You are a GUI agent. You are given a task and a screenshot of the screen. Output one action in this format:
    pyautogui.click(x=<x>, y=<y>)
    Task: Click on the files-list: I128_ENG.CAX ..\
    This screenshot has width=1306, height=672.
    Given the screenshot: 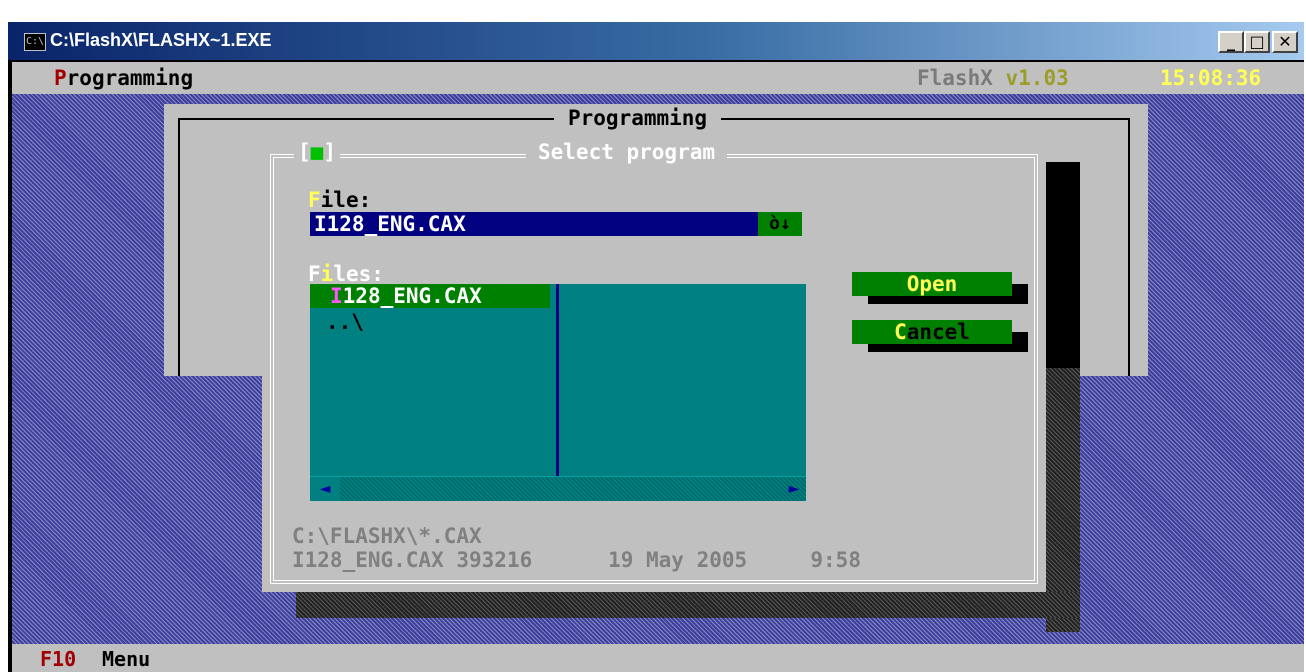 What is the action you would take?
    pyautogui.click(x=558, y=380)
    